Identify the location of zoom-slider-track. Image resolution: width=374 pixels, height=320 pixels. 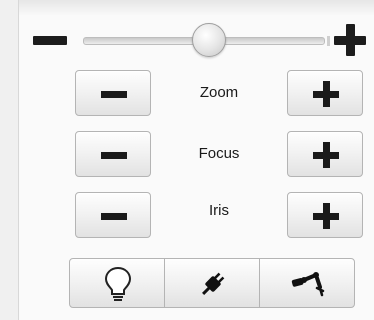
(204, 40).